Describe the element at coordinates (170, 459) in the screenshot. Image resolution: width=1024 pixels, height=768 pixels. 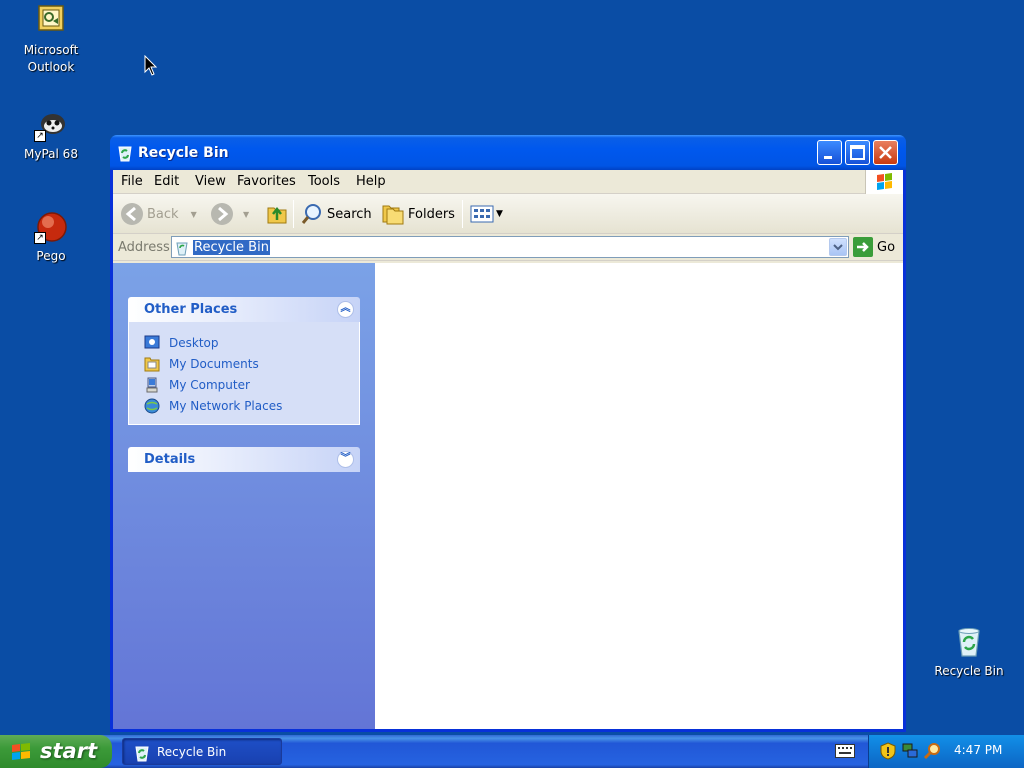
I see `details-title: Details` at that location.